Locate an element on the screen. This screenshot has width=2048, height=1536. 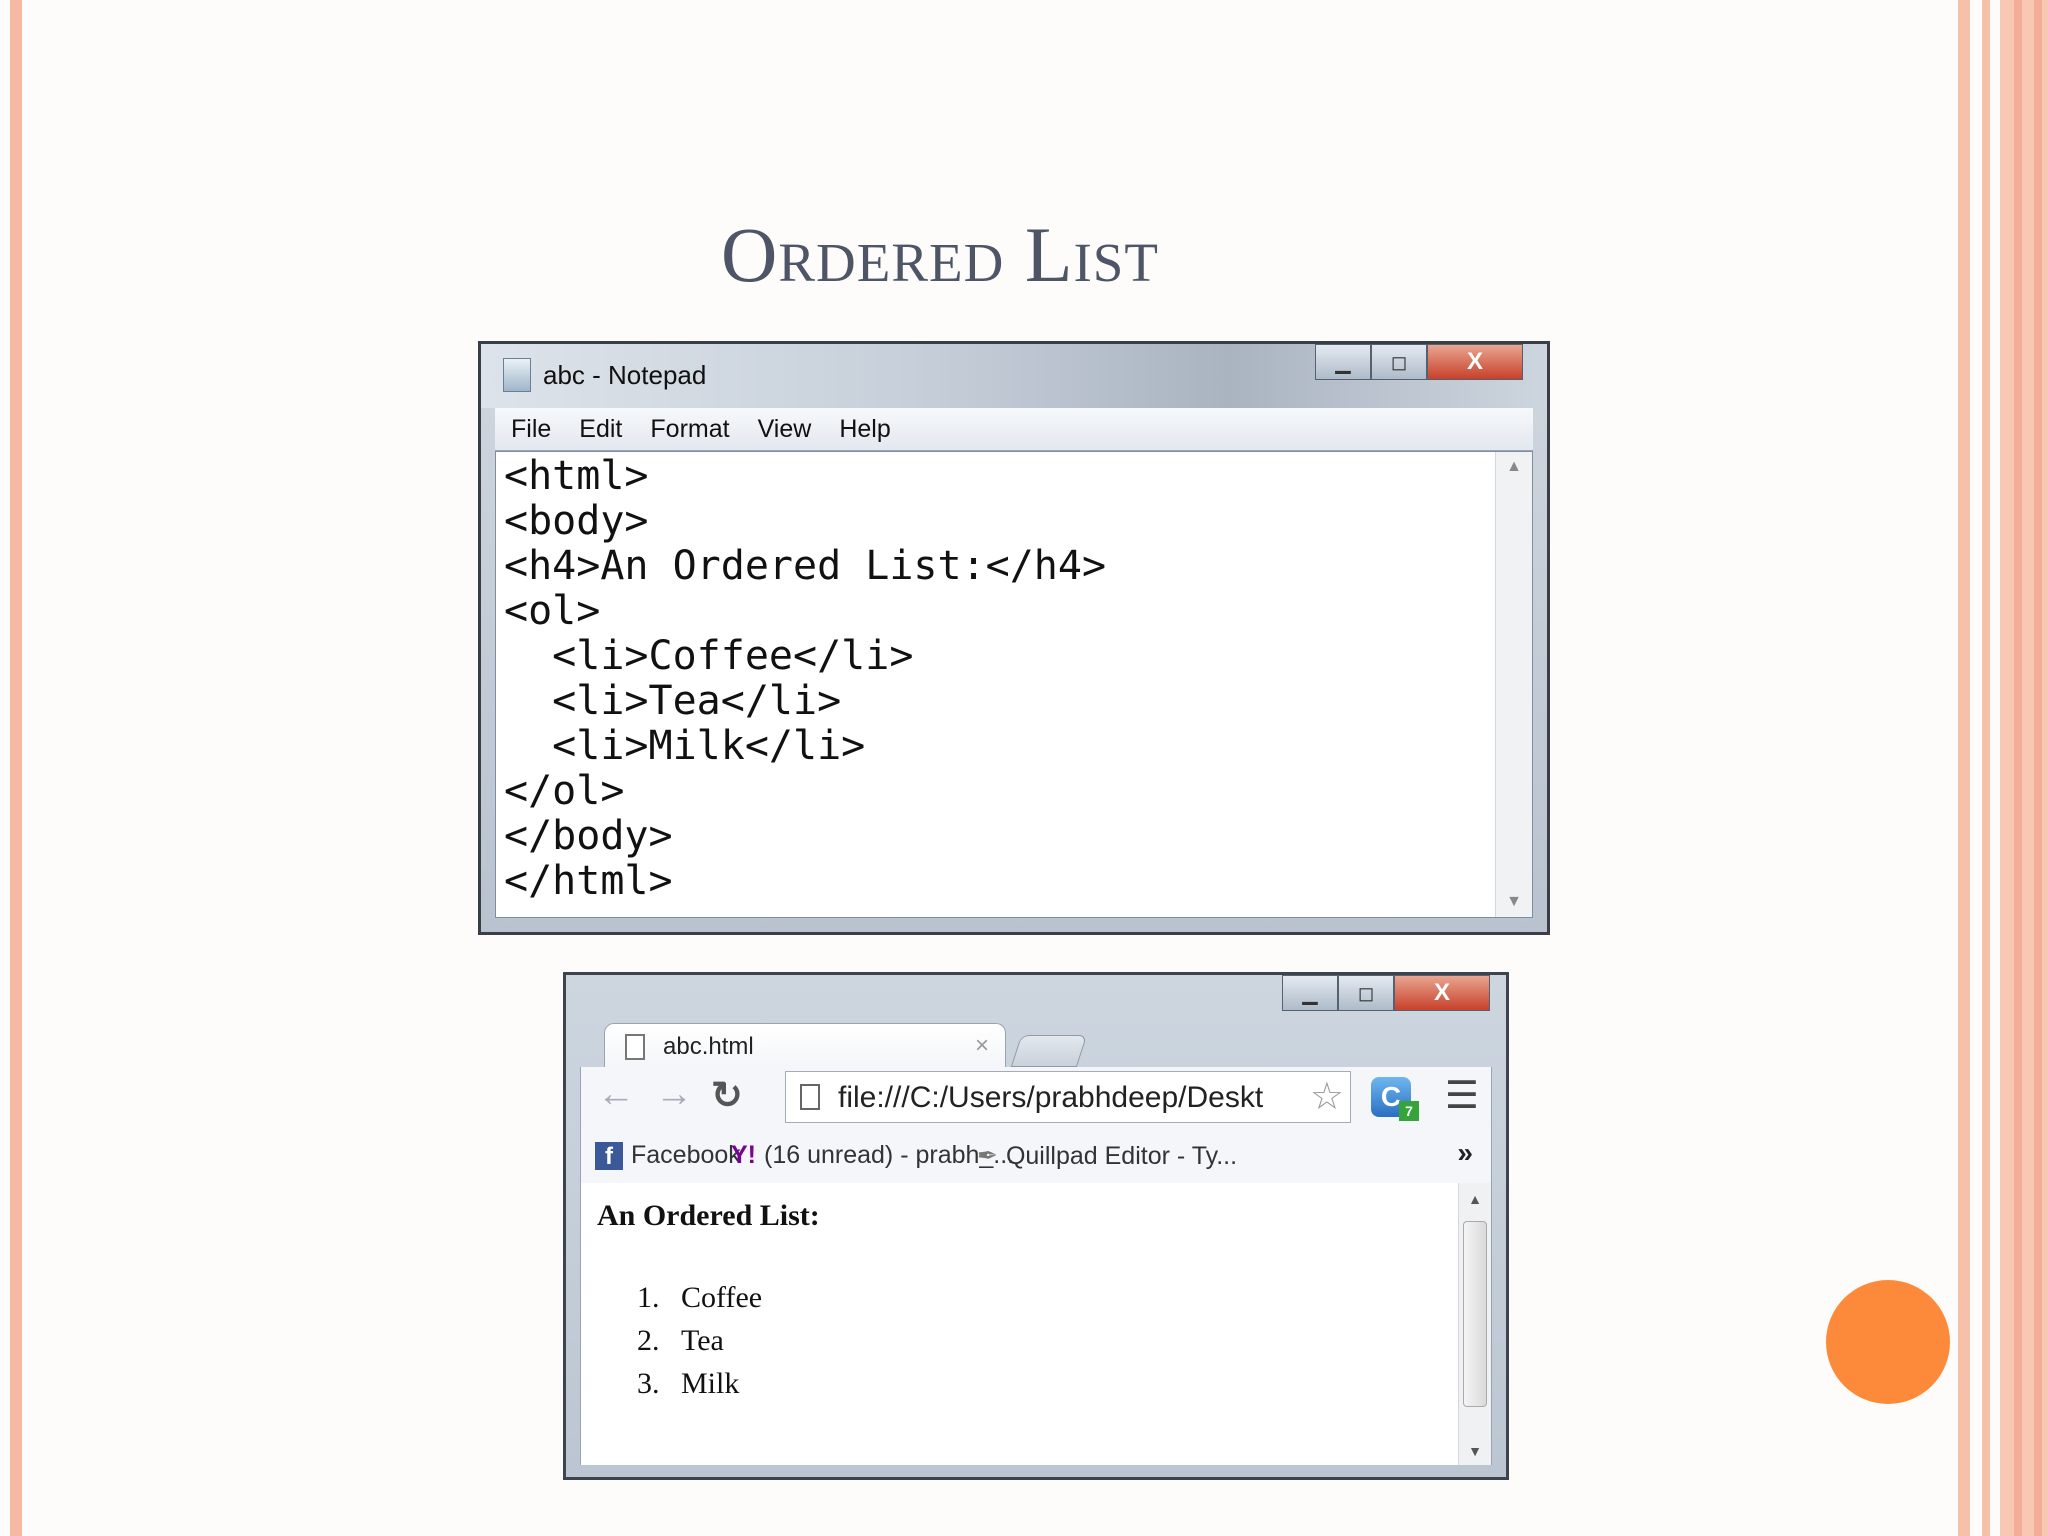
browser-window-controls: ▁ ◻ X is located at coordinates (1386, 994).